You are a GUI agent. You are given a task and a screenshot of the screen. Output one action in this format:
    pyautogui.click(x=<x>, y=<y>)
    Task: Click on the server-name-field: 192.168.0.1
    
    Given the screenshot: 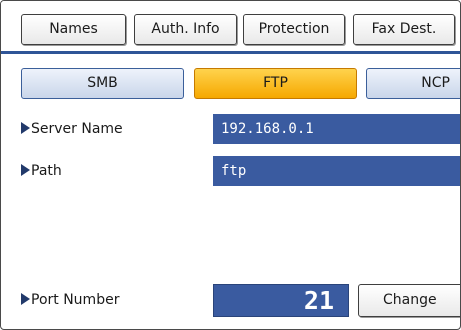 What is the action you would take?
    pyautogui.click(x=336, y=129)
    